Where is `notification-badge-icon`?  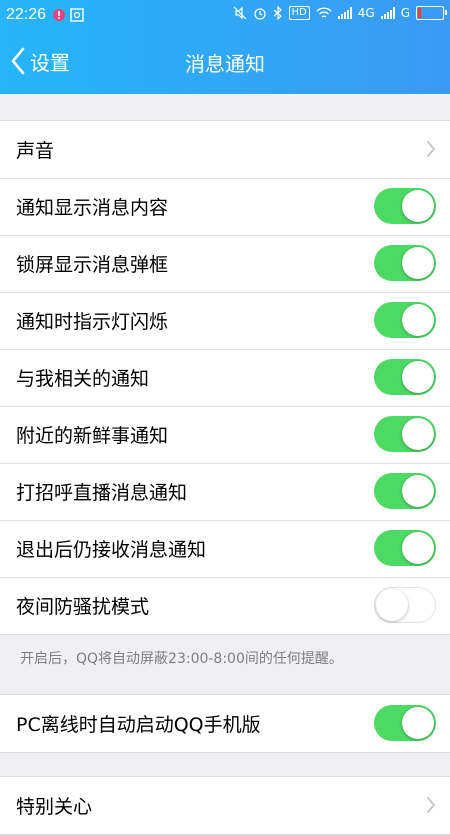 notification-badge-icon is located at coordinates (59, 15).